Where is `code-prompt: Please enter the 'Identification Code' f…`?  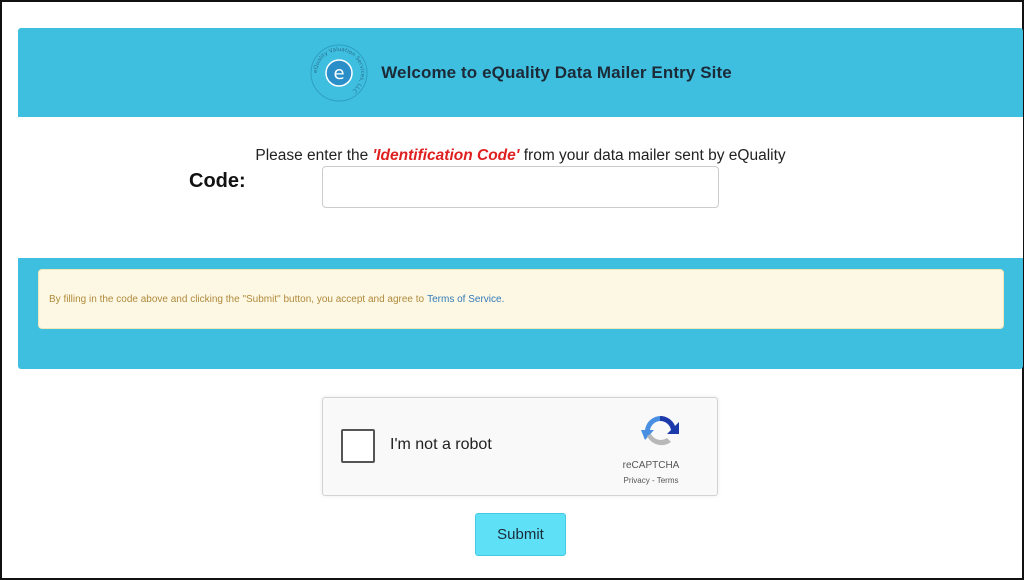
code-prompt: Please enter the 'Identification Code' f… is located at coordinates (520, 156).